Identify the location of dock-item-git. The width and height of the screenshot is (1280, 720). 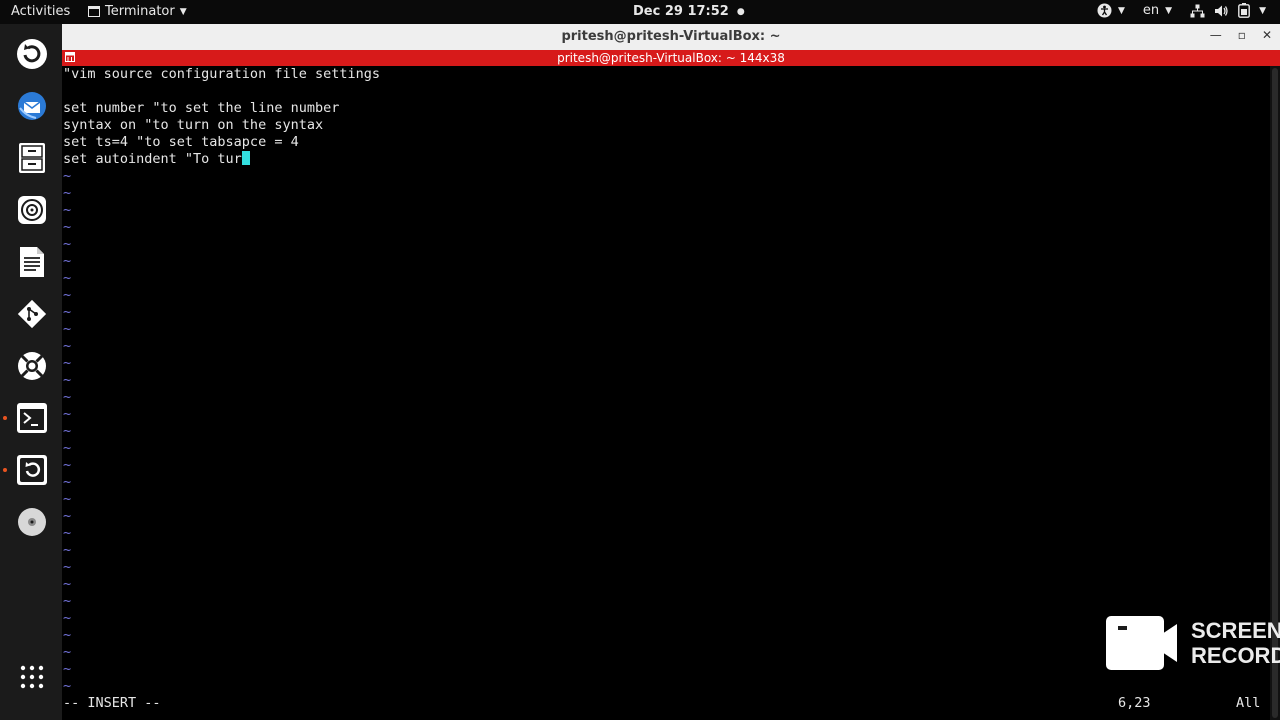
(32, 314).